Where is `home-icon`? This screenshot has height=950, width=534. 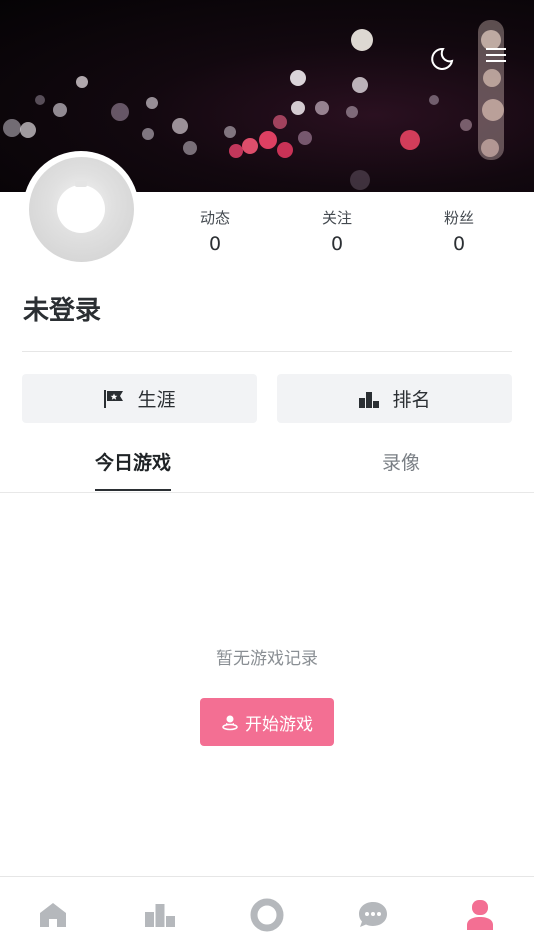
home-icon is located at coordinates (53, 915).